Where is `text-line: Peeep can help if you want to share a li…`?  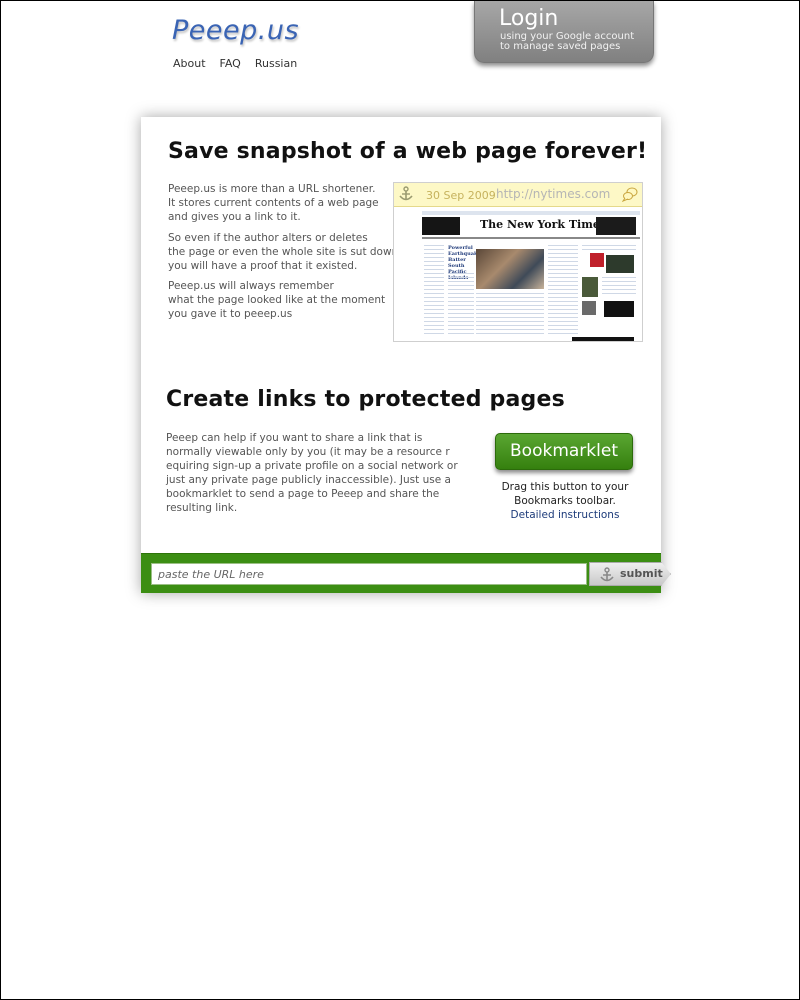
text-line: Peeep can help if you want to share a li… is located at coordinates (294, 438).